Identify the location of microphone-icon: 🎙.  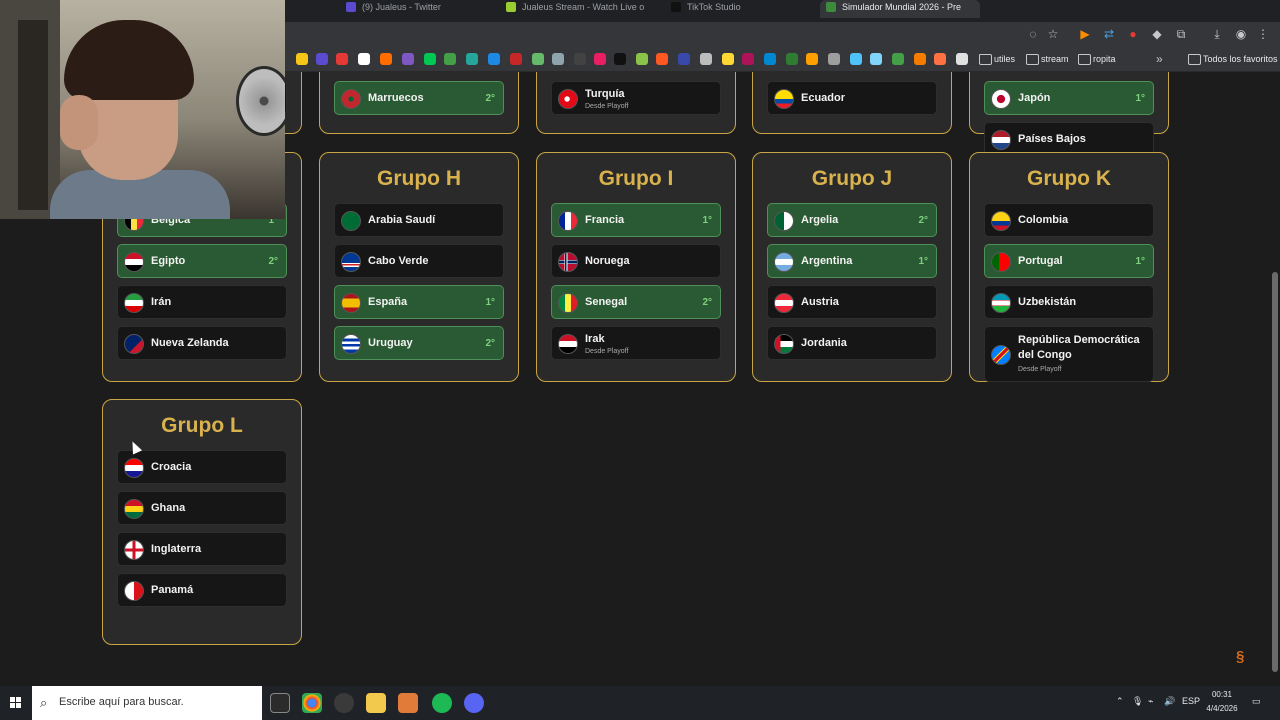
(1137, 701).